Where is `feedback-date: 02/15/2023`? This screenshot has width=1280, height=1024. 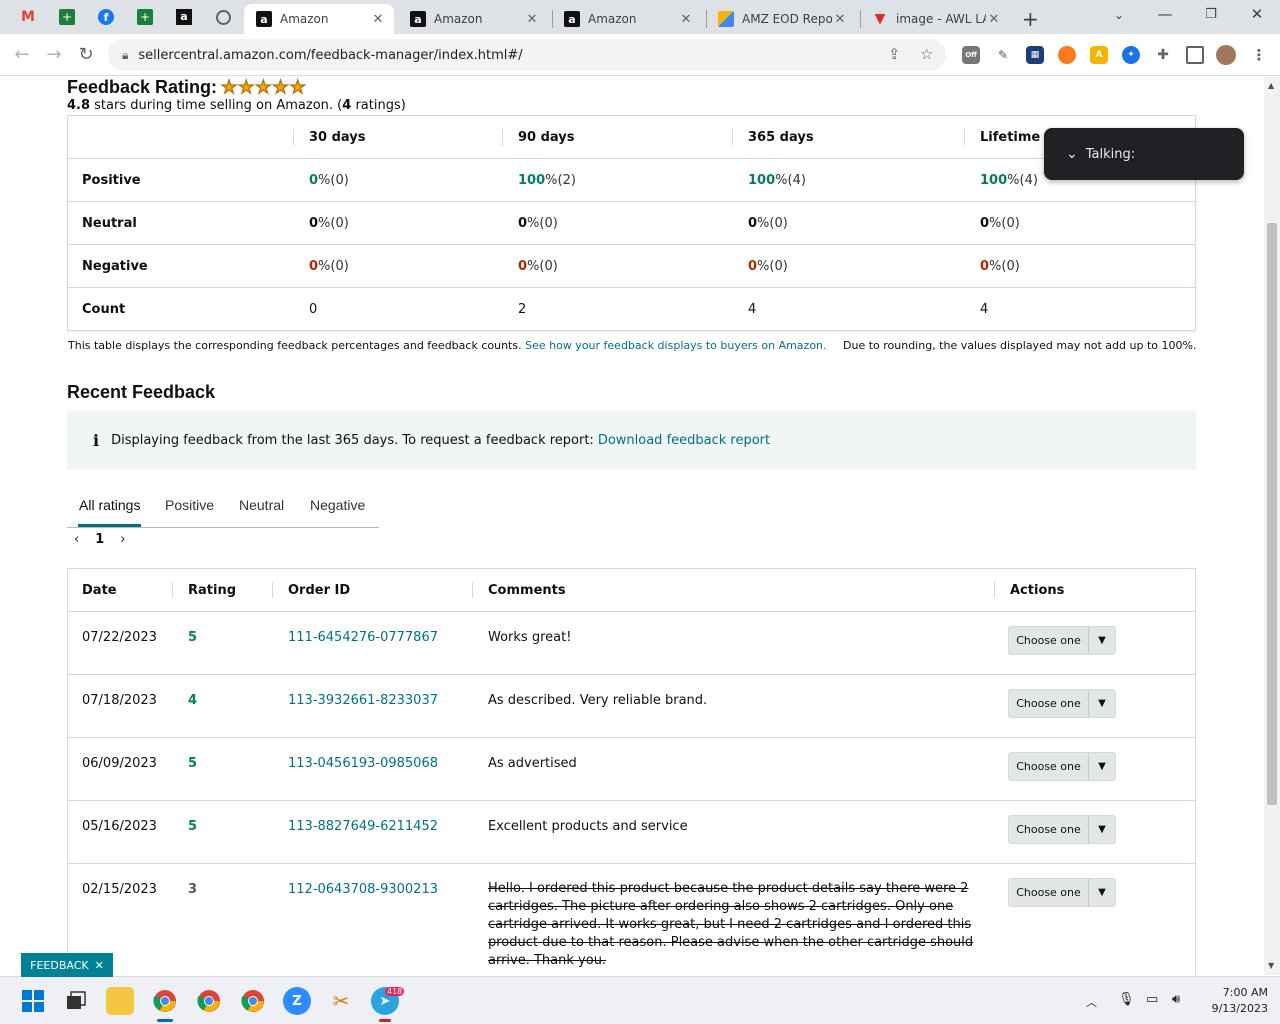 feedback-date: 02/15/2023 is located at coordinates (119, 889).